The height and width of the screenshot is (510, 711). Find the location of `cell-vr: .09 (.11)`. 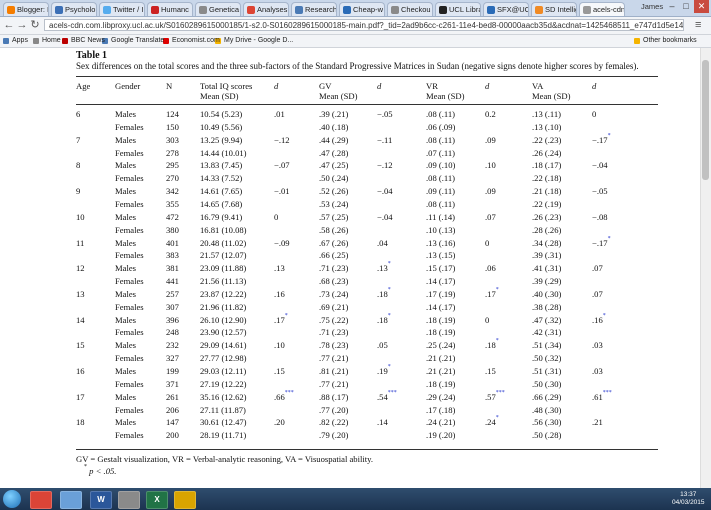

cell-vr: .09 (.11) is located at coordinates (441, 191).